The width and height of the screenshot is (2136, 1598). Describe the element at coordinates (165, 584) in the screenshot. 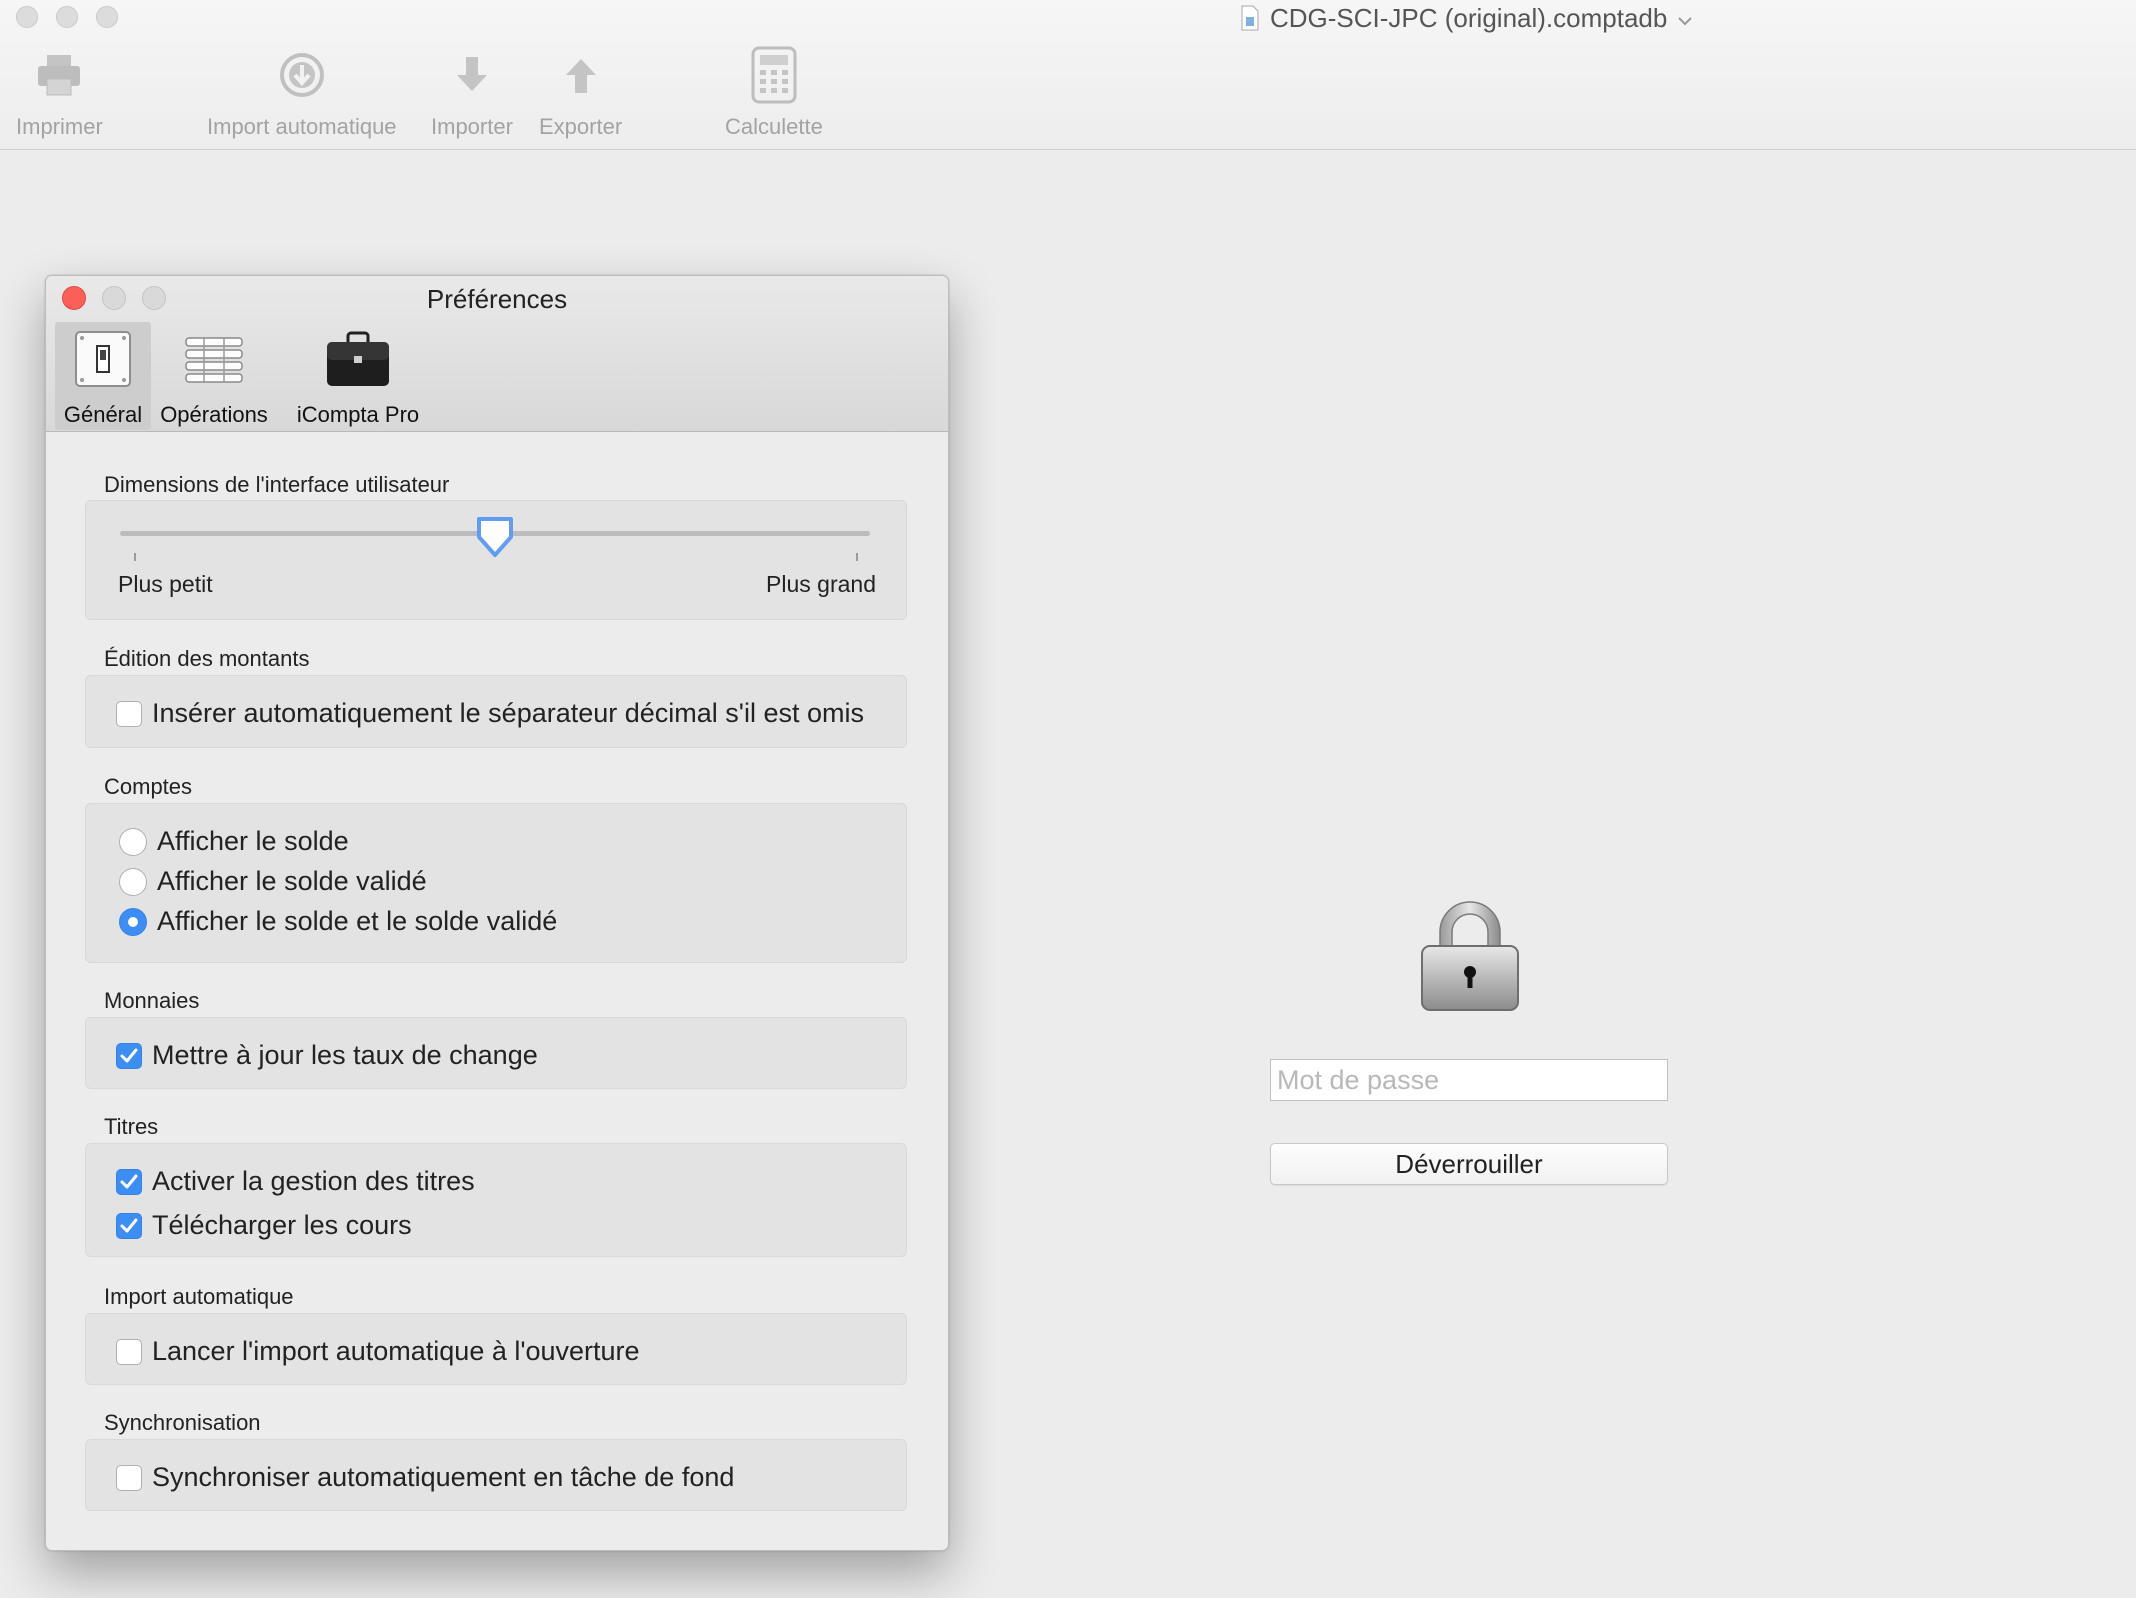

I see `slider-min-label: Plus petit` at that location.